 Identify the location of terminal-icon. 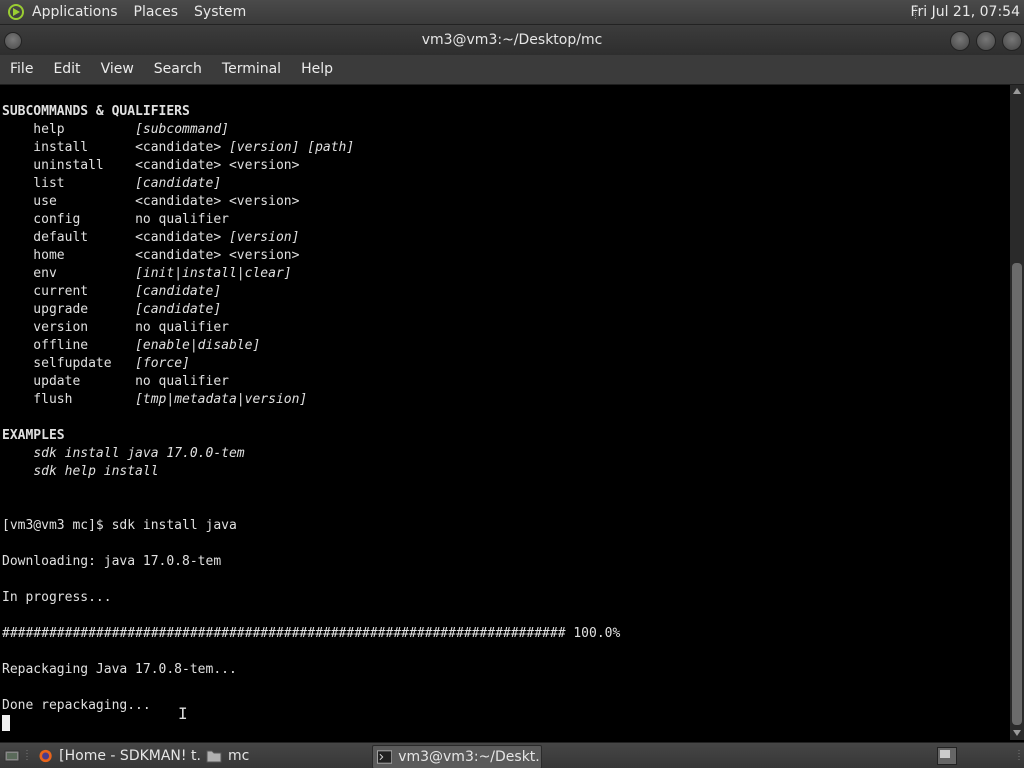
(385, 757).